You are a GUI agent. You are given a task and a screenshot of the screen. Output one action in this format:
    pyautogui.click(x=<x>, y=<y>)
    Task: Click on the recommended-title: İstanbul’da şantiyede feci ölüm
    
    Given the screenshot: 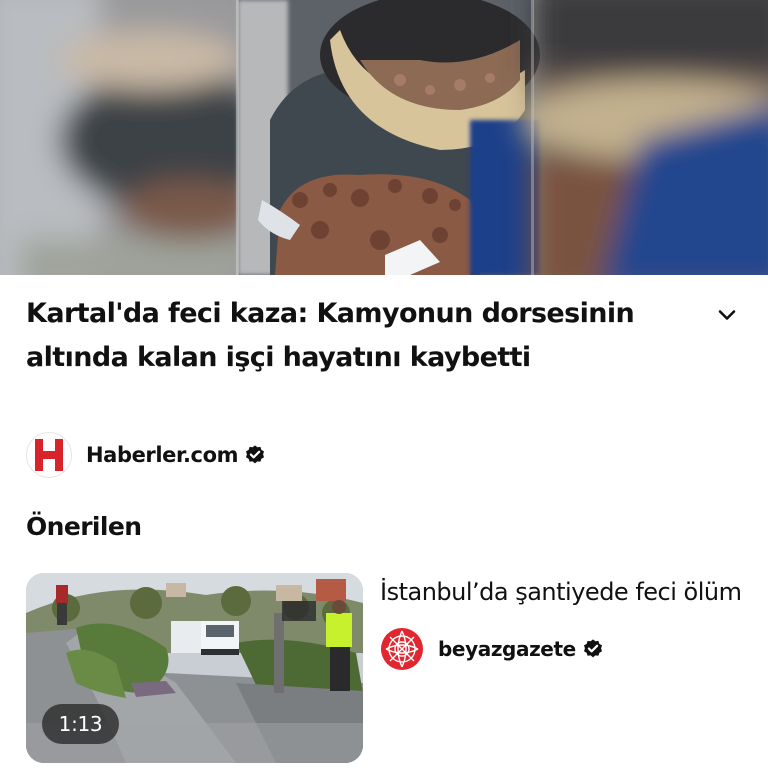 What is the action you would take?
    pyautogui.click(x=561, y=591)
    